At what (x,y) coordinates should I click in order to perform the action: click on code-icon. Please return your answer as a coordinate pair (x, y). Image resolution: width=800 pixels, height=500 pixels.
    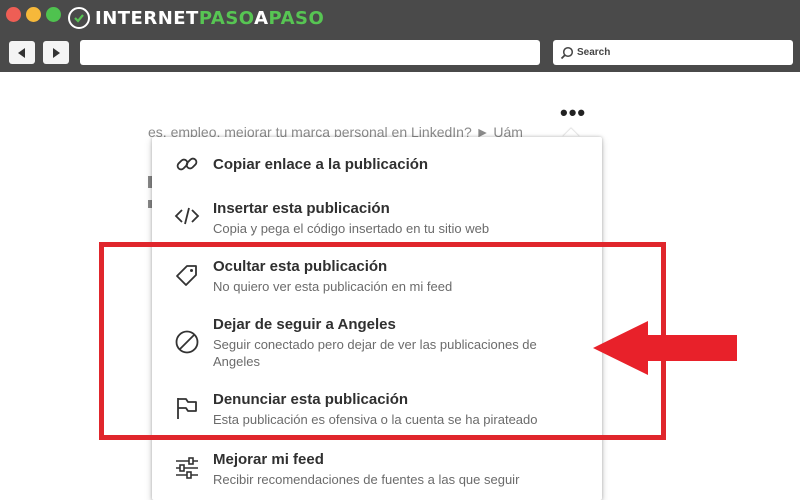
    Looking at the image, I should click on (187, 216).